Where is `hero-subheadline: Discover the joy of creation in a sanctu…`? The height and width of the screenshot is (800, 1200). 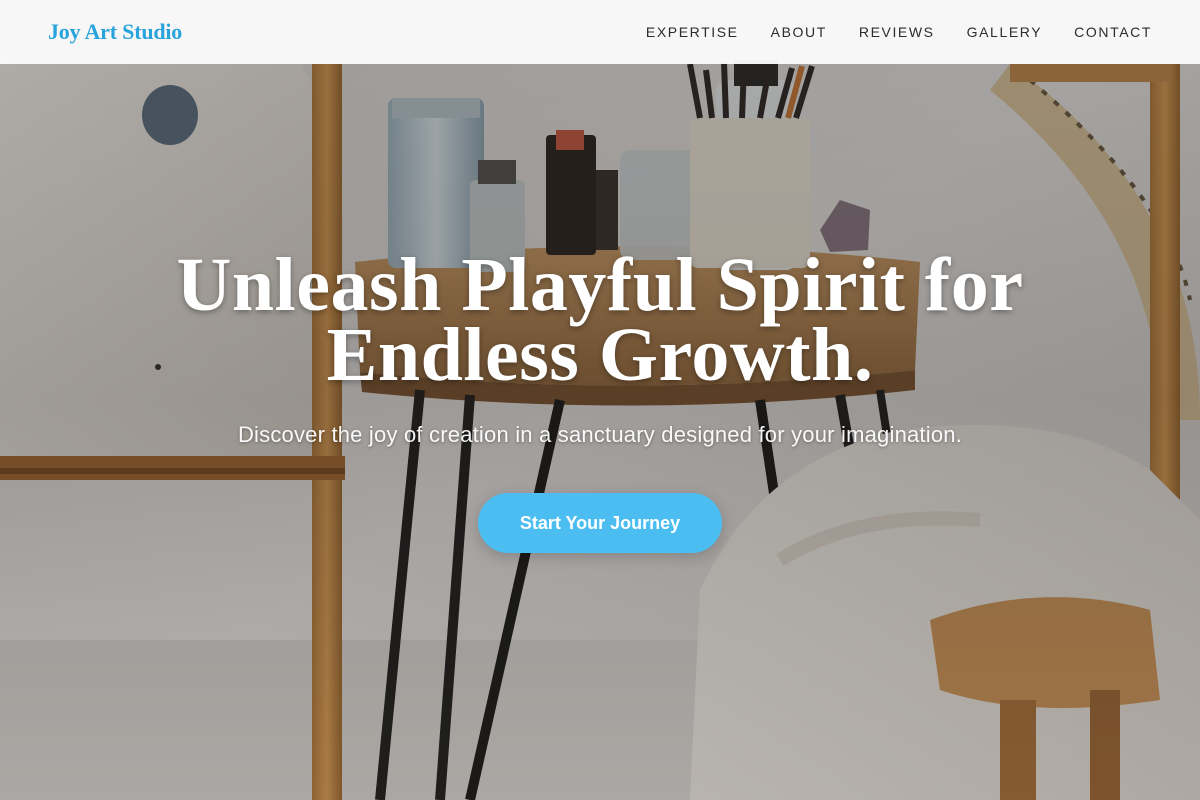 hero-subheadline: Discover the joy of creation in a sanctu… is located at coordinates (600, 434).